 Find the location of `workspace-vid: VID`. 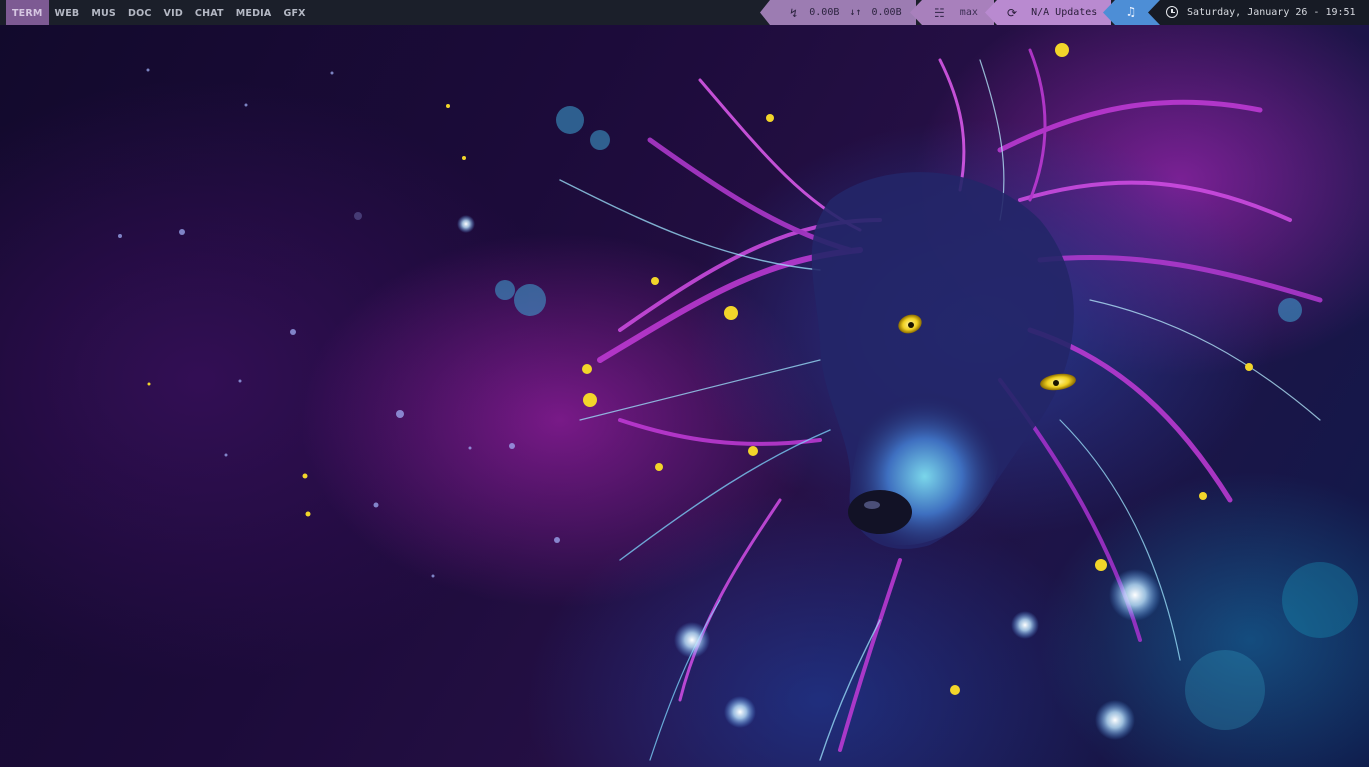

workspace-vid: VID is located at coordinates (173, 12).